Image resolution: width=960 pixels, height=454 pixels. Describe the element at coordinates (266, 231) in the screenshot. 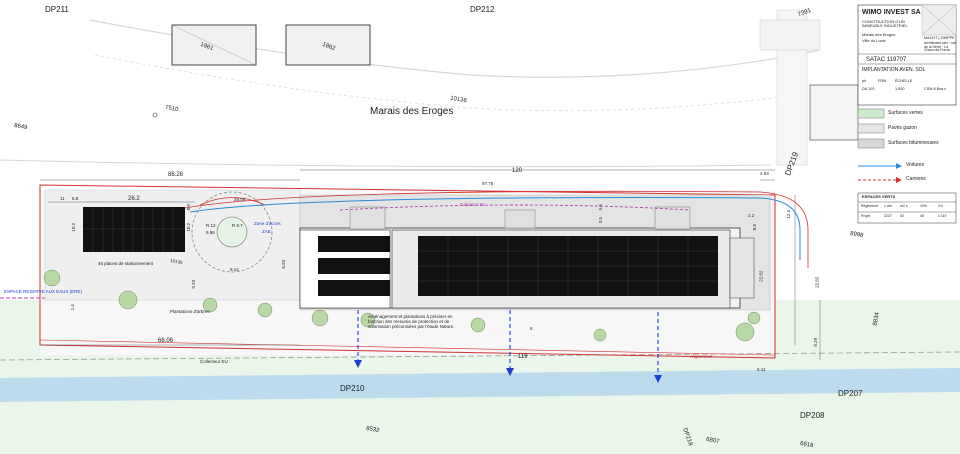

I see `zae-label: ZAE` at that location.